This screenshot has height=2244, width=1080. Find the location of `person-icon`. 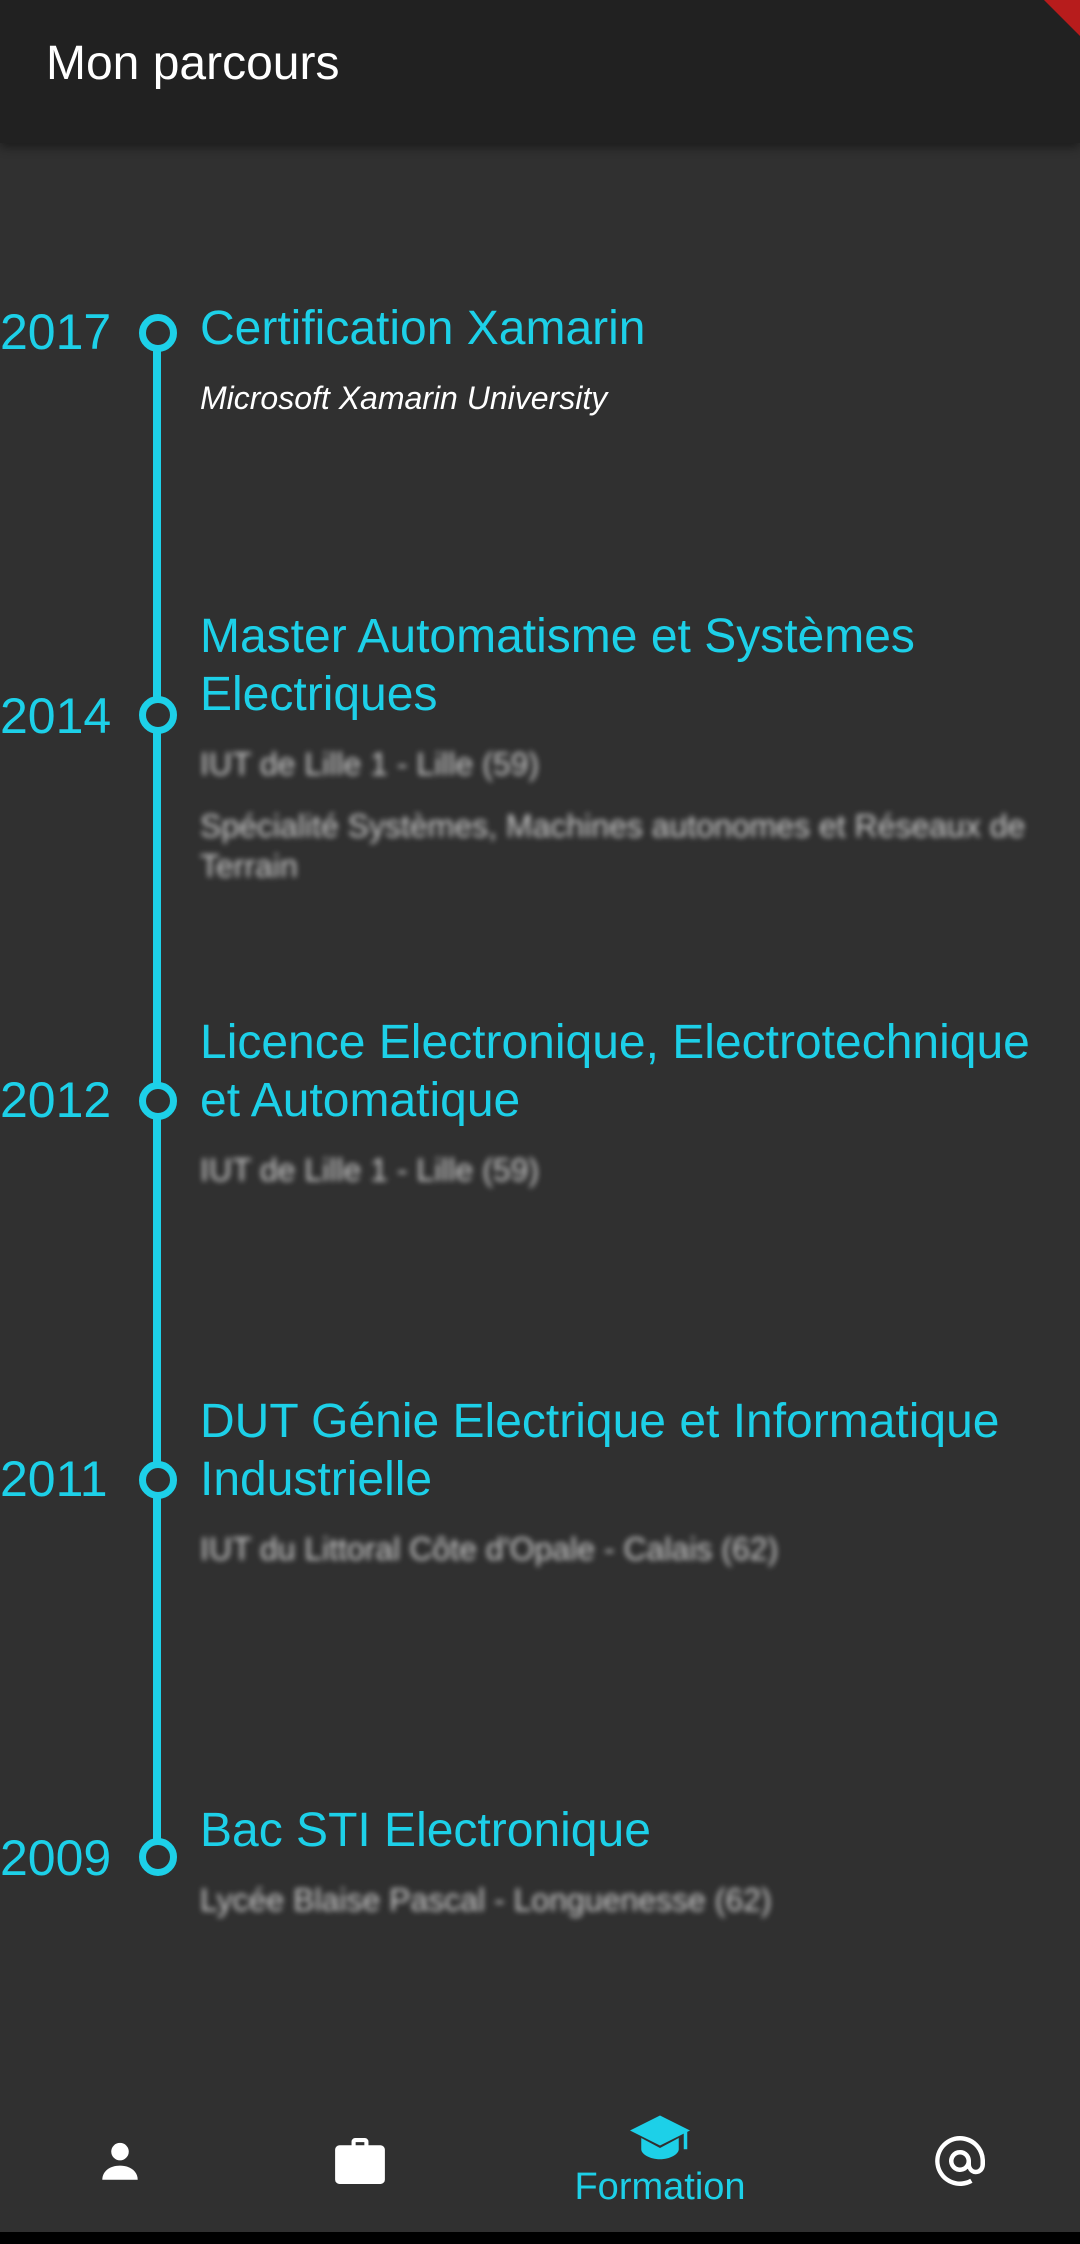

person-icon is located at coordinates (120, 2161).